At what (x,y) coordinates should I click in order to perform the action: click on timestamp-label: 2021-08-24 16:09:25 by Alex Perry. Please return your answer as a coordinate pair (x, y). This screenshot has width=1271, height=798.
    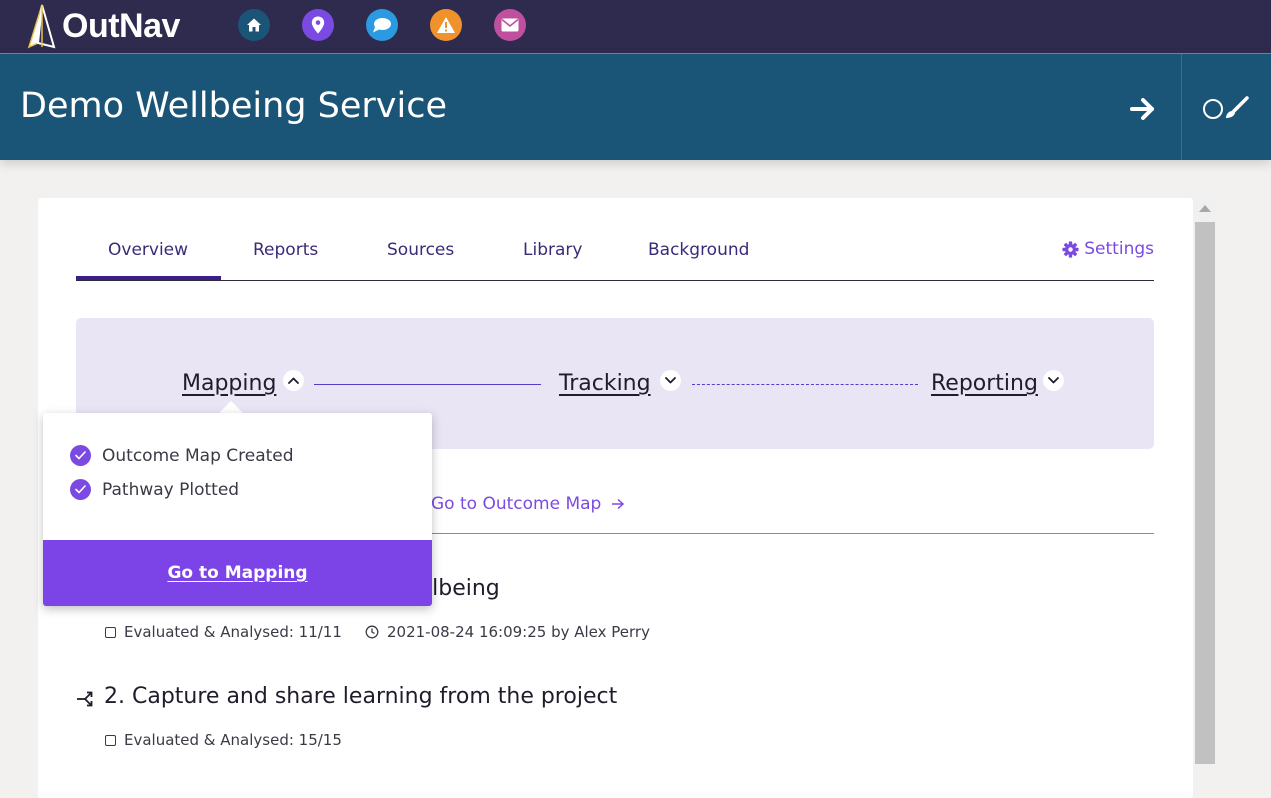
    Looking at the image, I should click on (518, 632).